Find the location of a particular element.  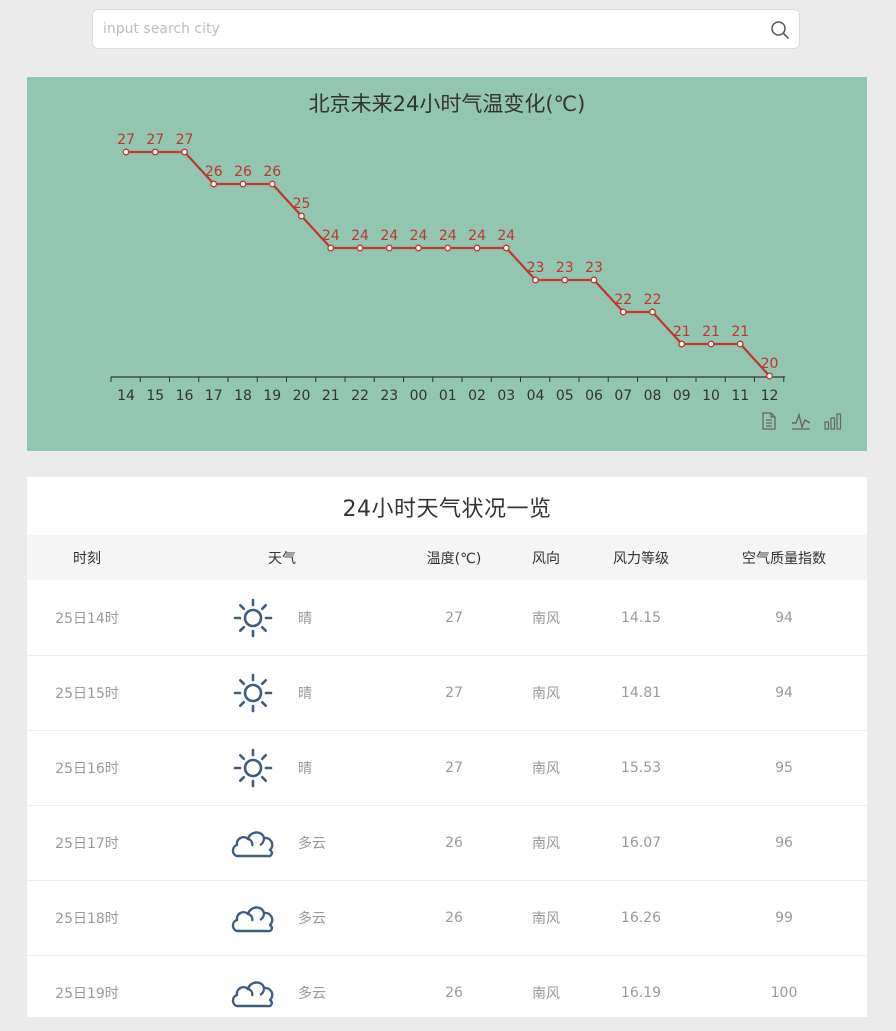

chart-toolbox is located at coordinates (801, 421).